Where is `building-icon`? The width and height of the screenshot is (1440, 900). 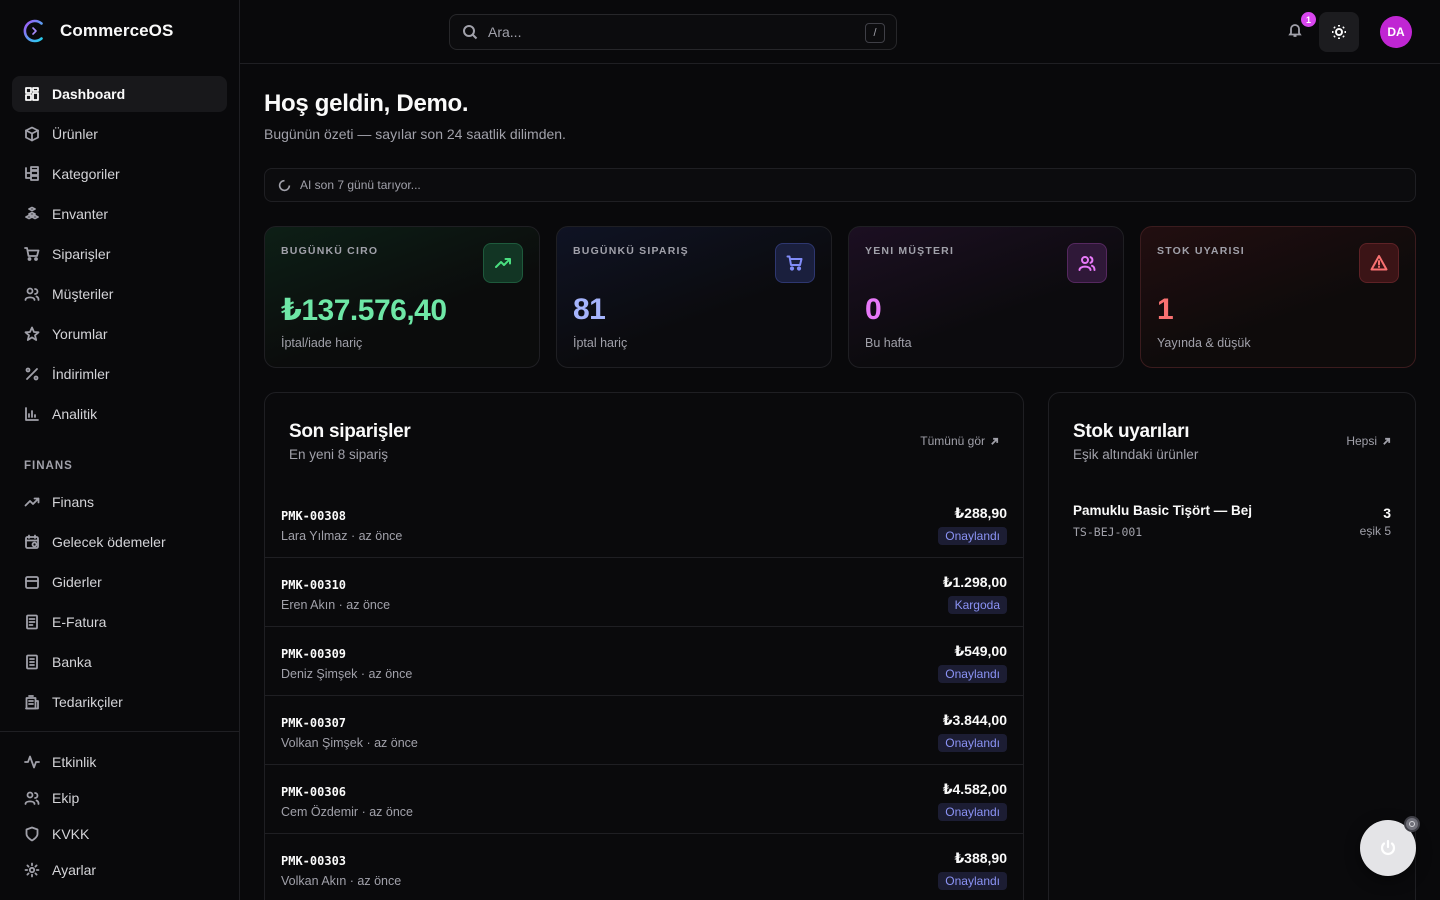
building-icon is located at coordinates (32, 702).